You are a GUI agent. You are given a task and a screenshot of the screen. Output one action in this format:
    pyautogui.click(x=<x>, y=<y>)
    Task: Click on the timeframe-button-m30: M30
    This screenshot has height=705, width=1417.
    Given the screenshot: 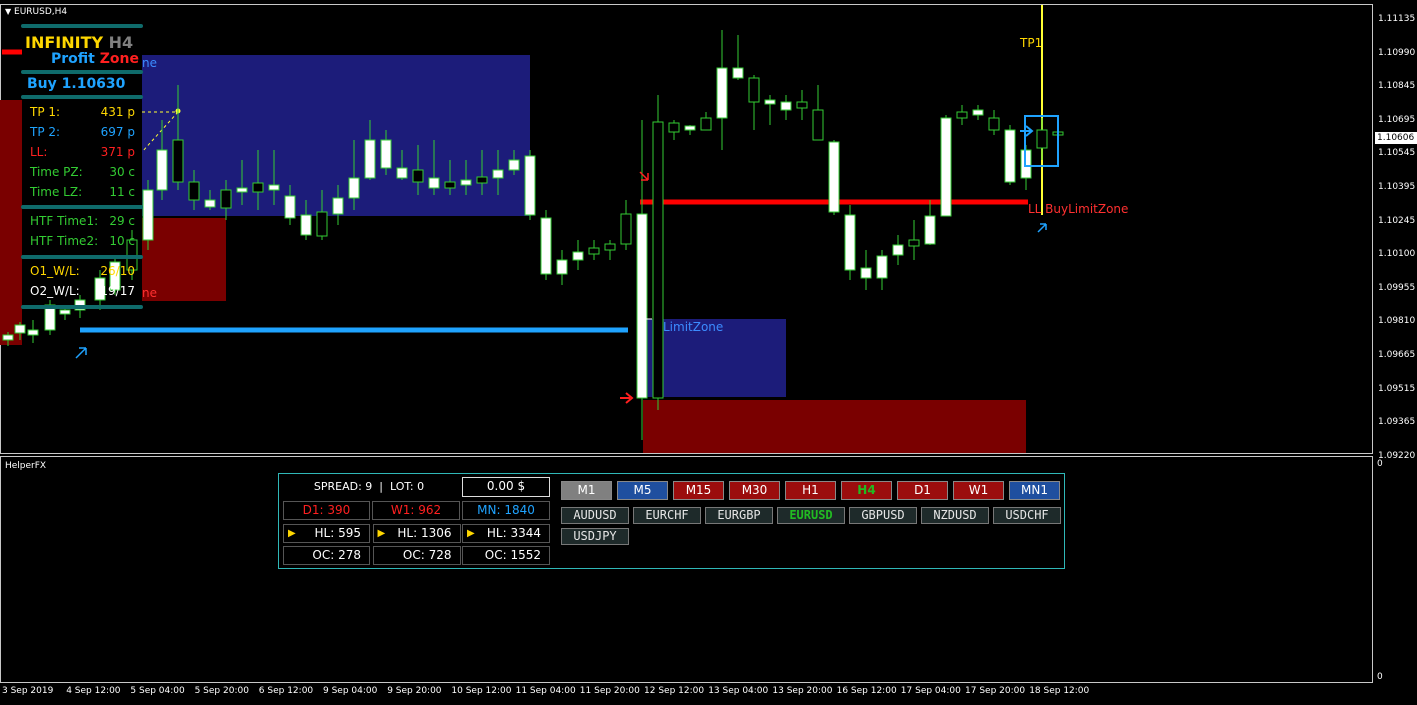 What is the action you would take?
    pyautogui.click(x=754, y=490)
    